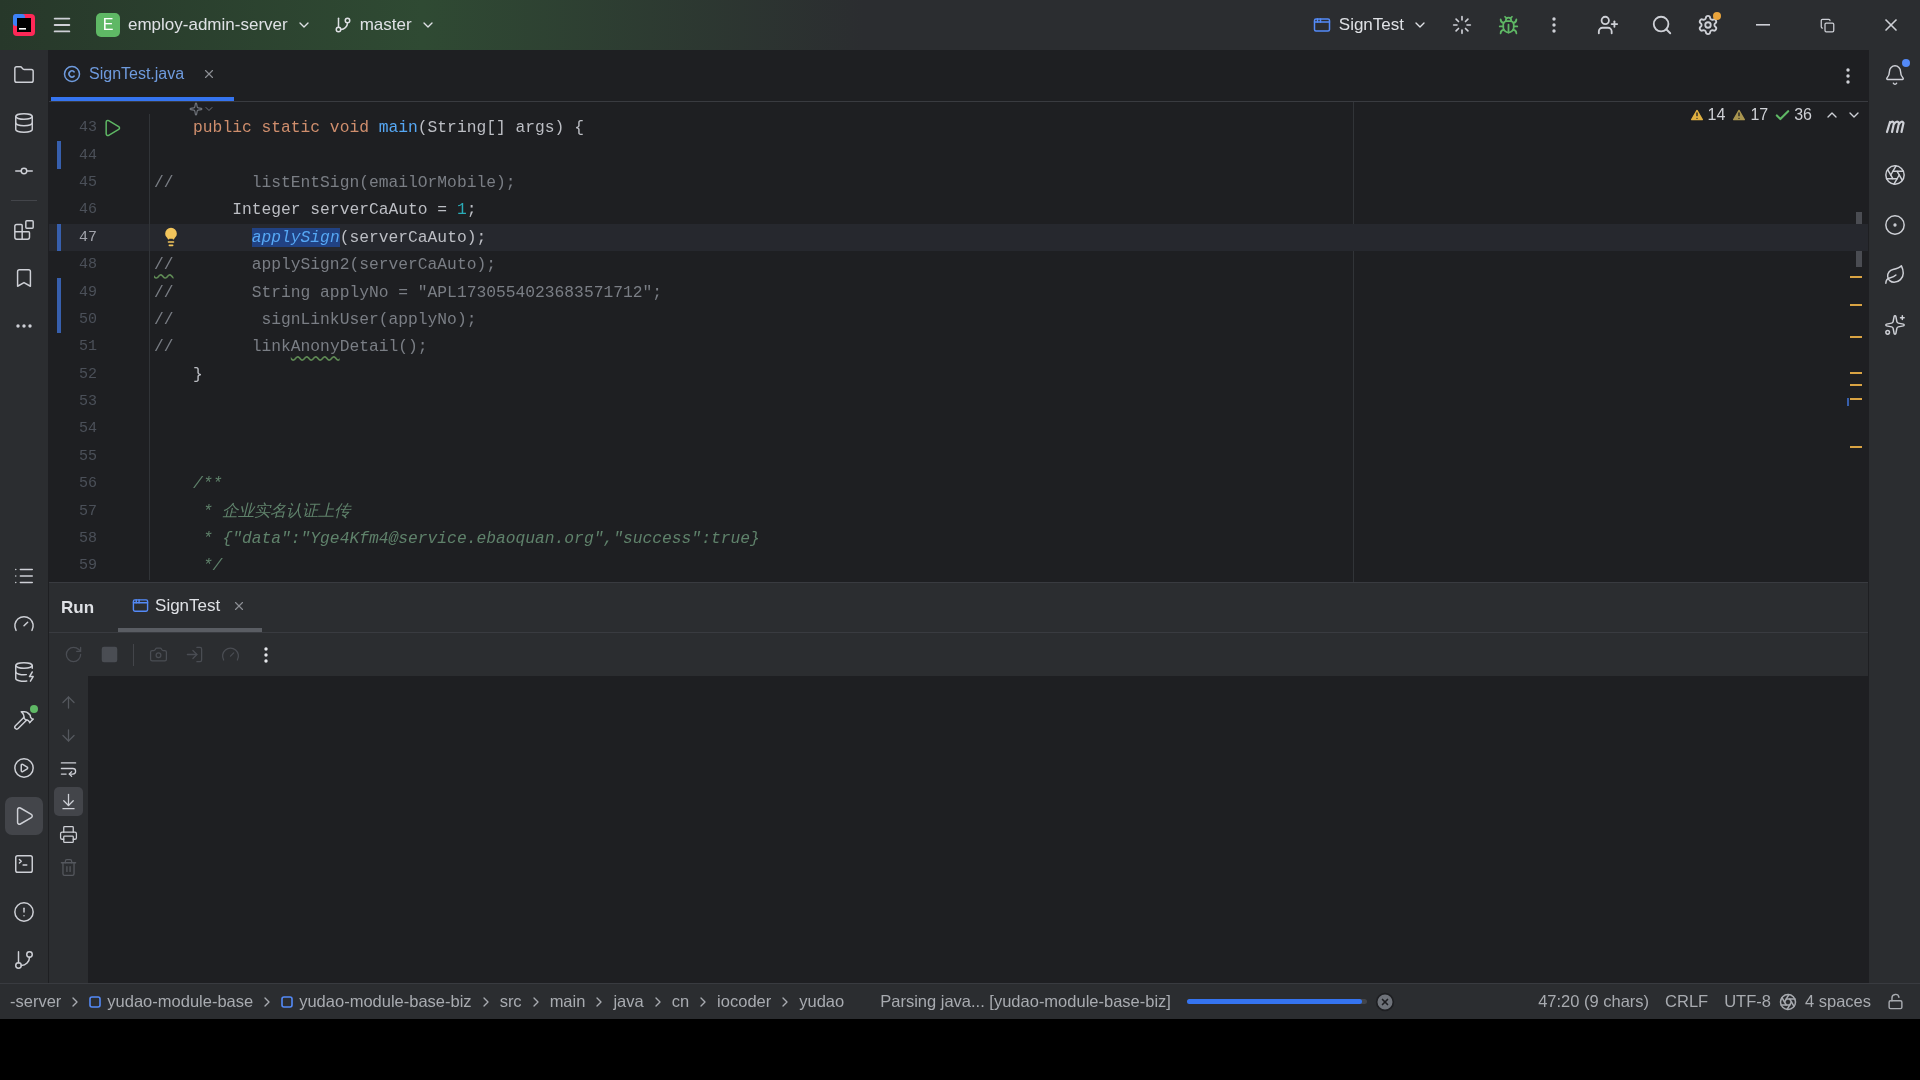 The image size is (1920, 1080). I want to click on gauge-icon, so click(230, 654).